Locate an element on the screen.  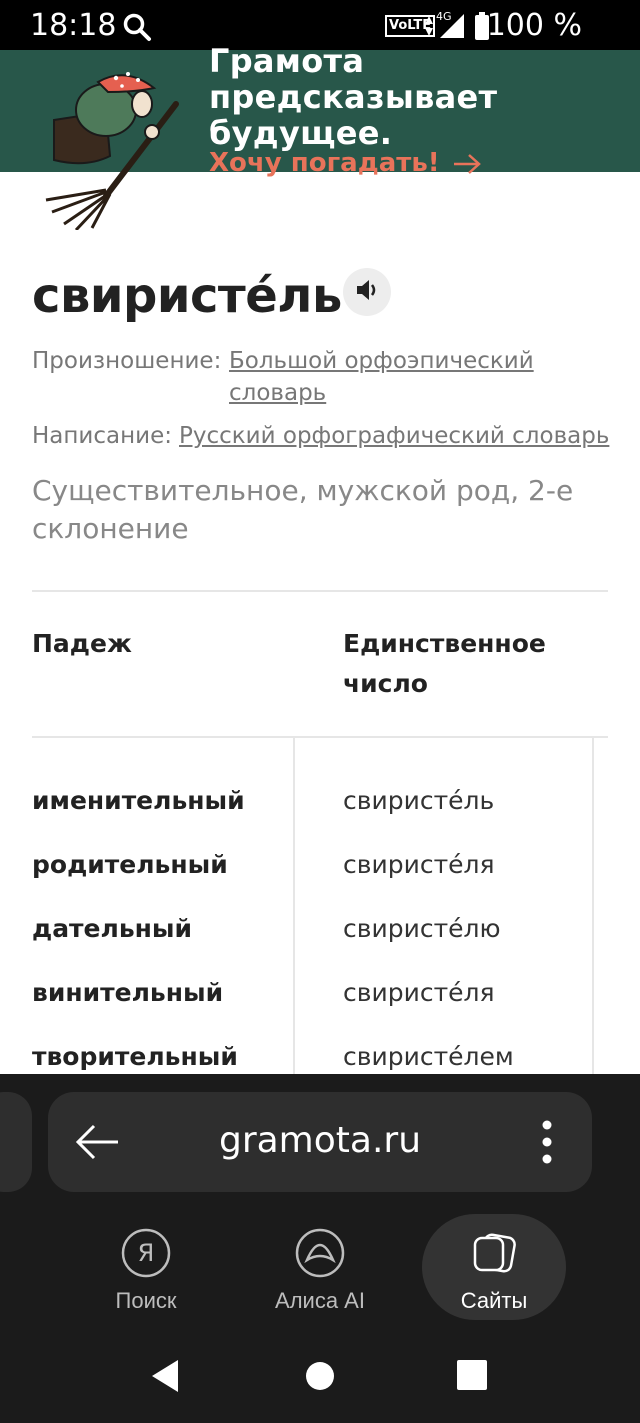
address-bar: gramota.ru is located at coordinates (320, 1142).